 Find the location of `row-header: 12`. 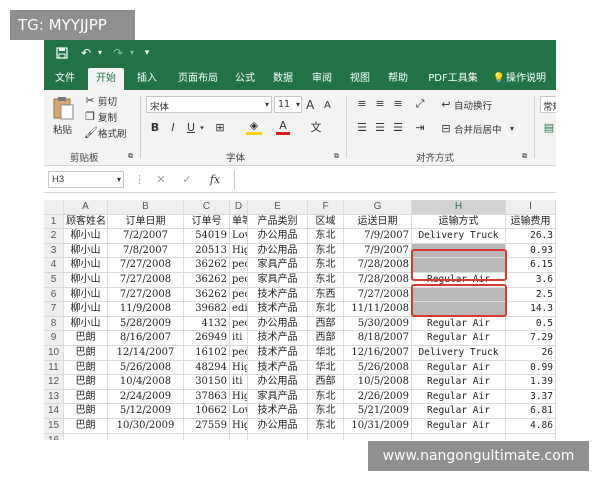

row-header: 12 is located at coordinates (54, 382).